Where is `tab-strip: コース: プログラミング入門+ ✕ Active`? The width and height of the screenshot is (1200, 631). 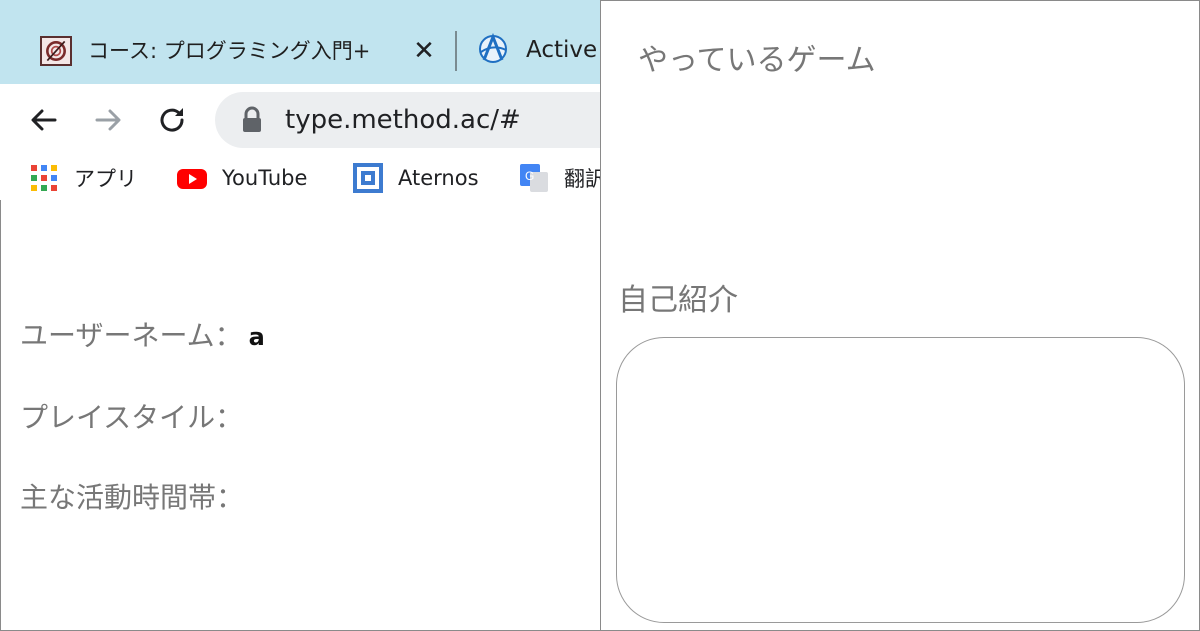
tab-strip: コース: プログラミング入門+ ✕ Active is located at coordinates (300, 42).